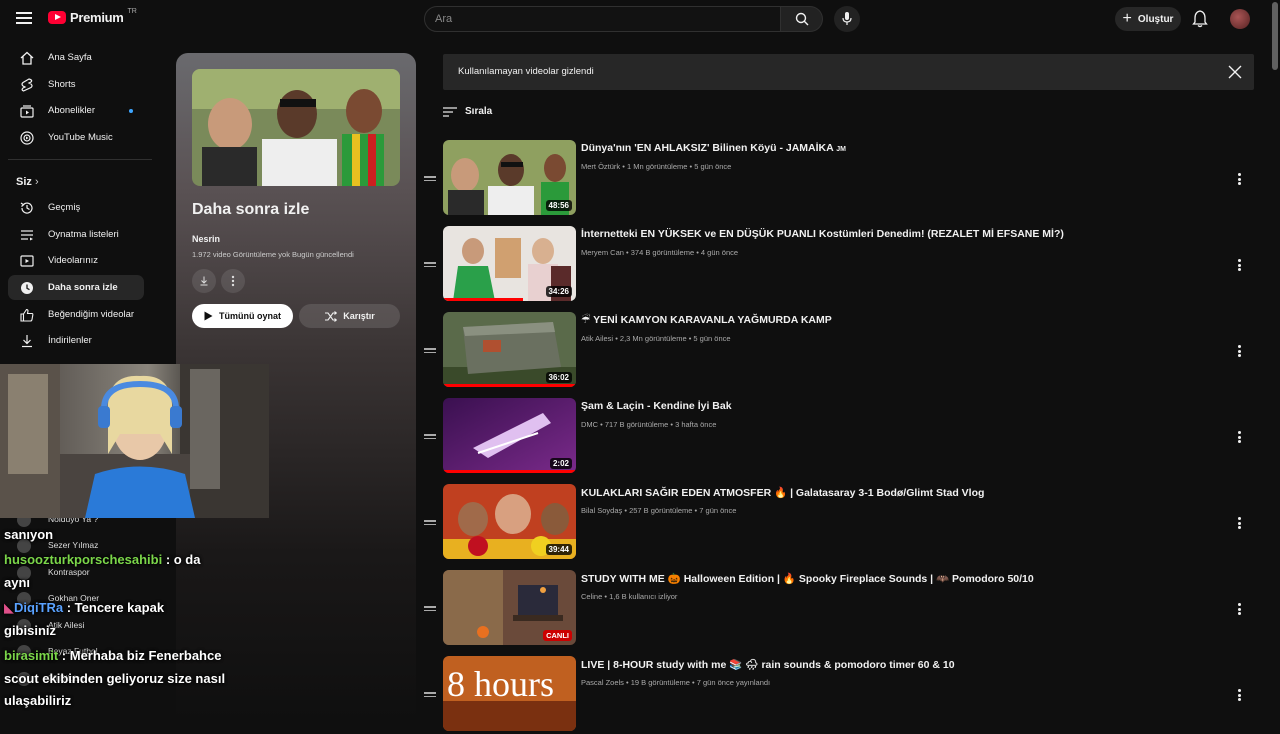 This screenshot has width=1280, height=734. Describe the element at coordinates (1200, 19) in the screenshot. I see `notifications-bell-icon` at that location.